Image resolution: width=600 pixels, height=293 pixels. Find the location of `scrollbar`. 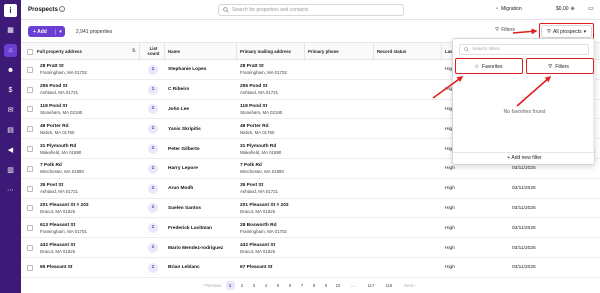

scrollbar is located at coordinates (594, 95).